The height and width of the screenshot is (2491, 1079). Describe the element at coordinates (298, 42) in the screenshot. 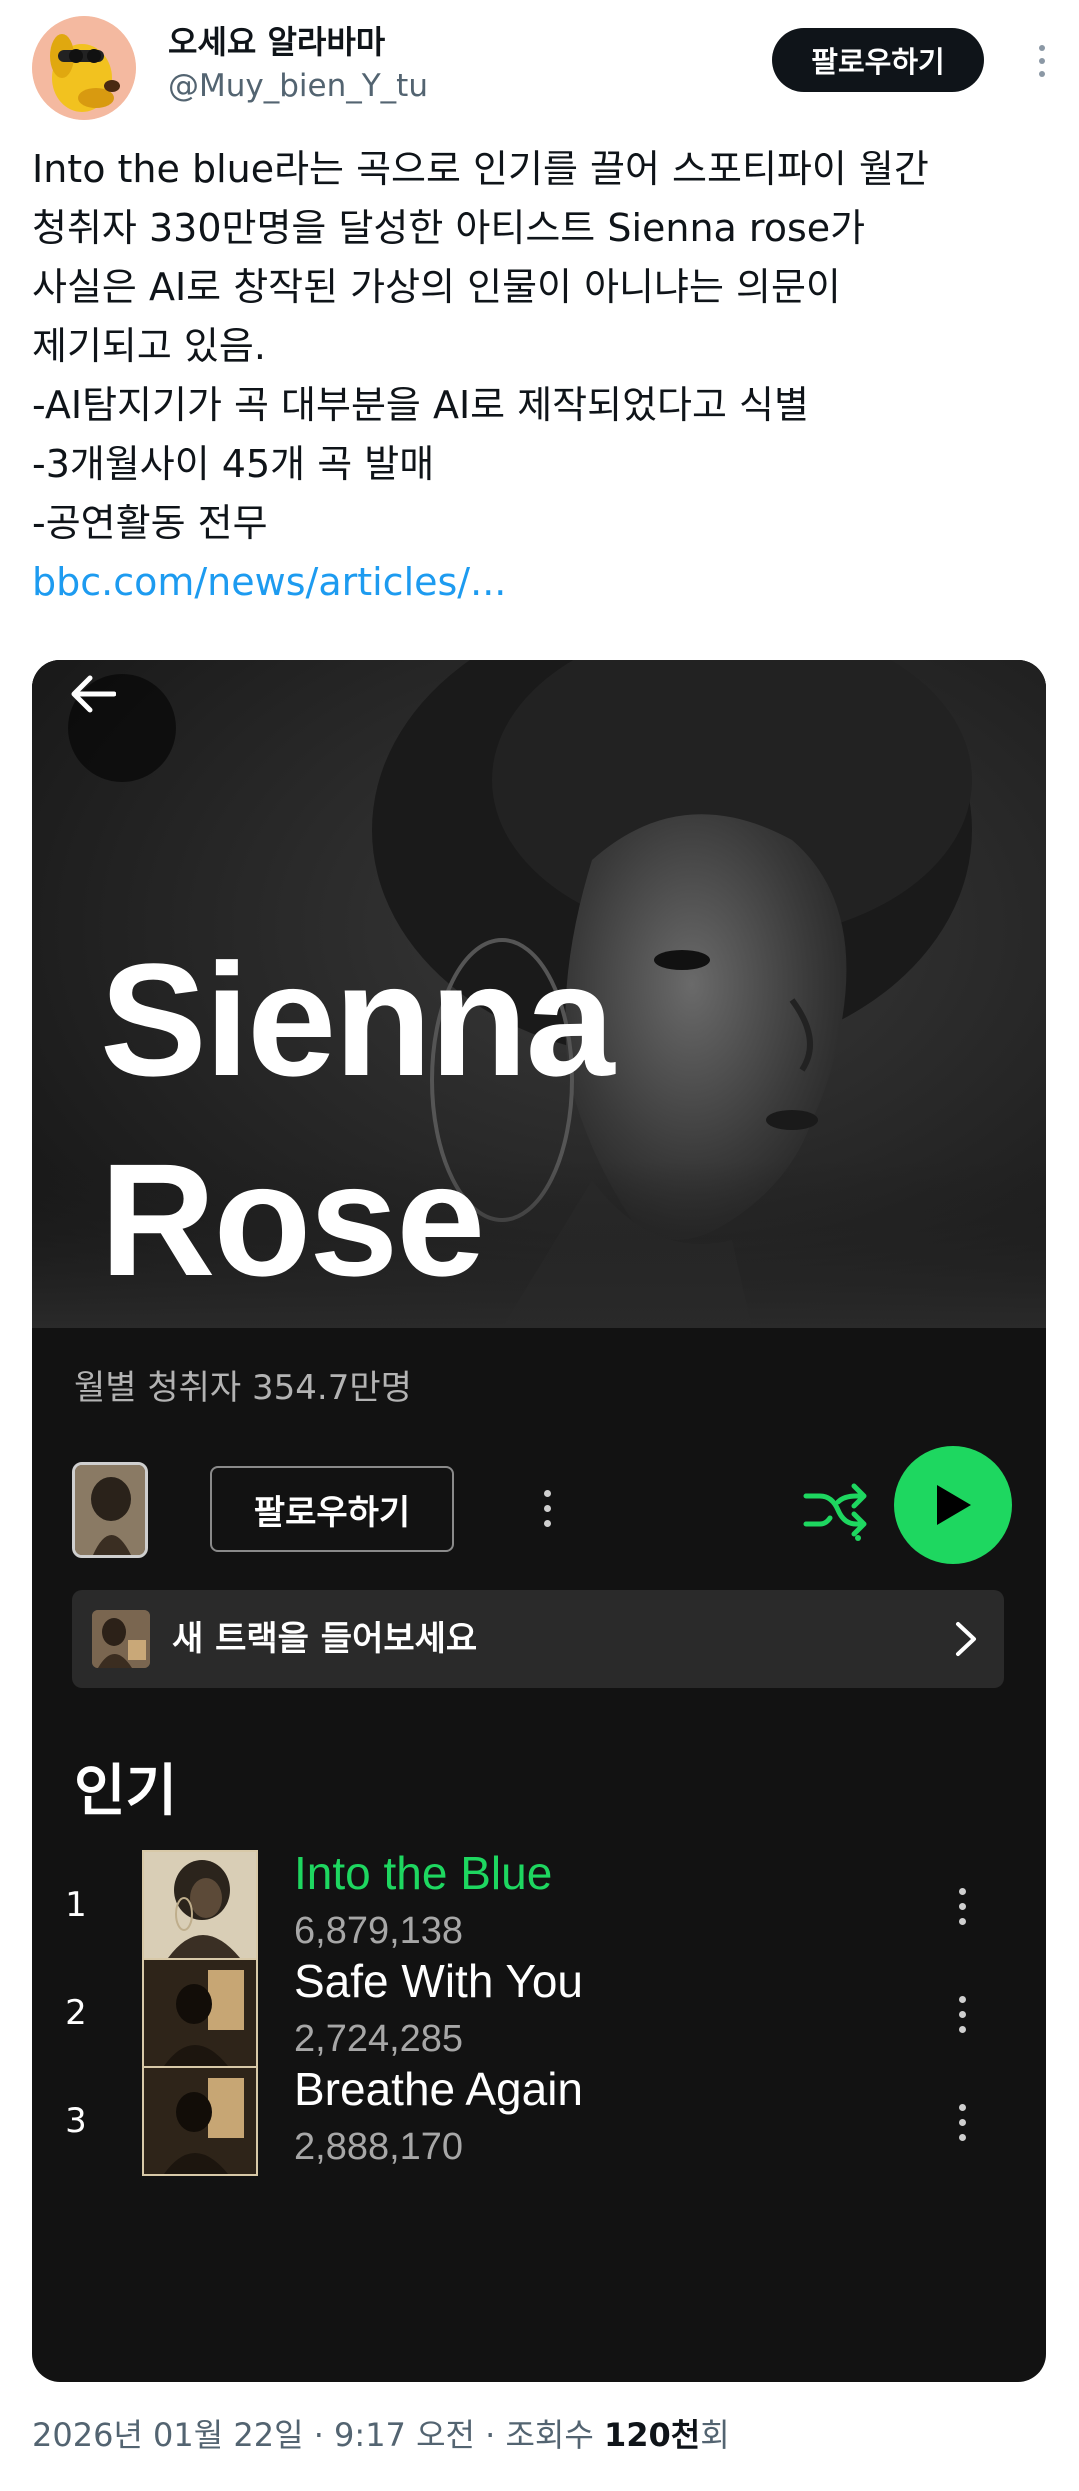

I see `display-name: 오세요 알라바마` at that location.